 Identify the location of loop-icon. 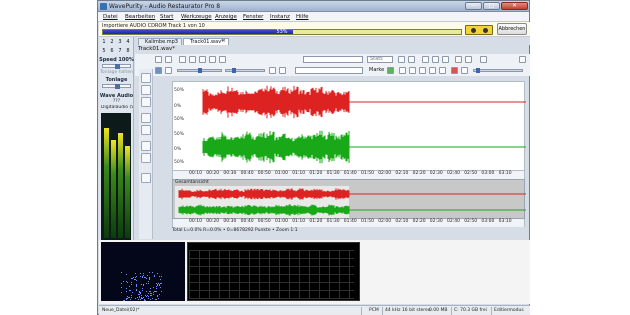
(402, 70).